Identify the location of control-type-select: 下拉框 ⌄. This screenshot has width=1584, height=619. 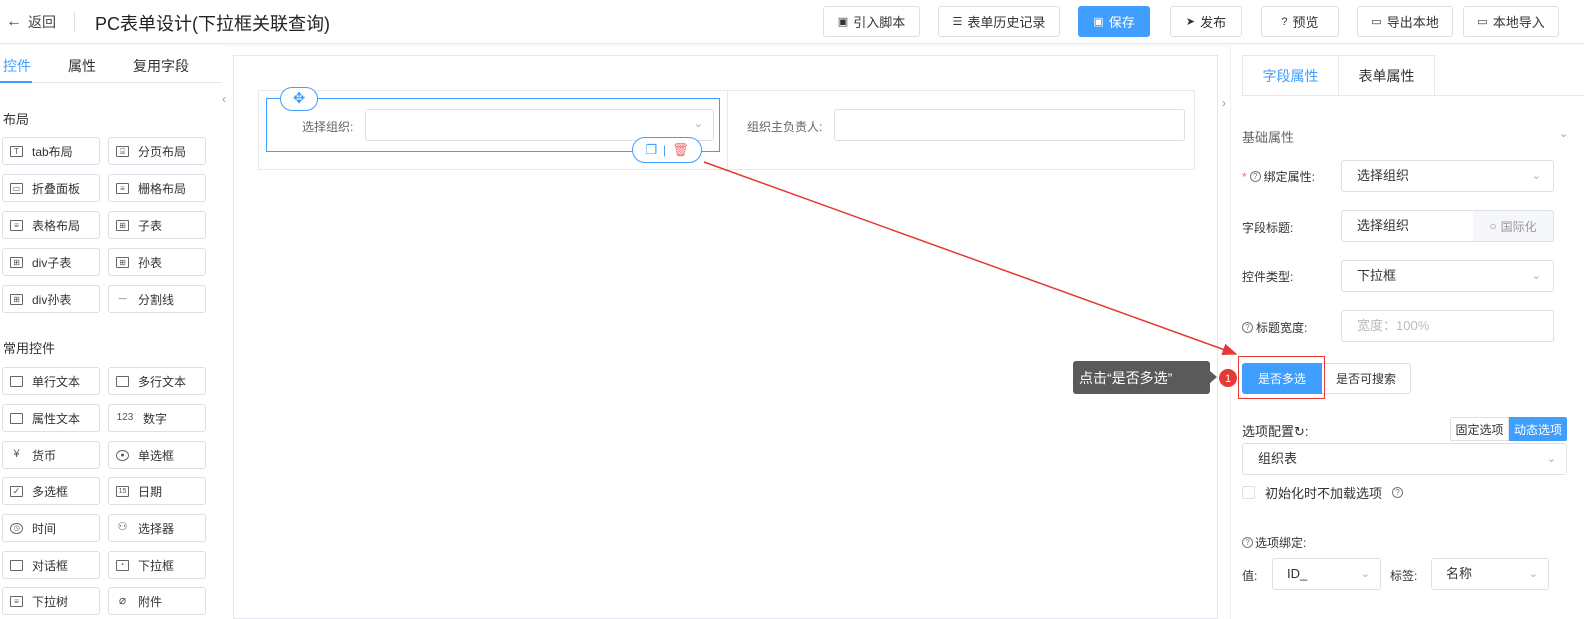
(1447, 276).